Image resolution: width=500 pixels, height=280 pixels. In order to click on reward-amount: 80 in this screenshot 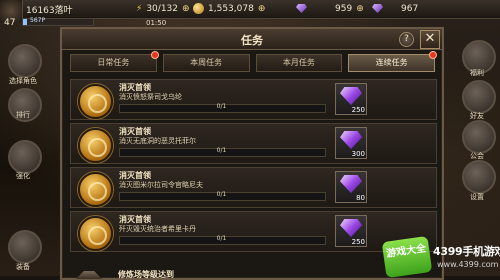, I will do `click(360, 198)`.